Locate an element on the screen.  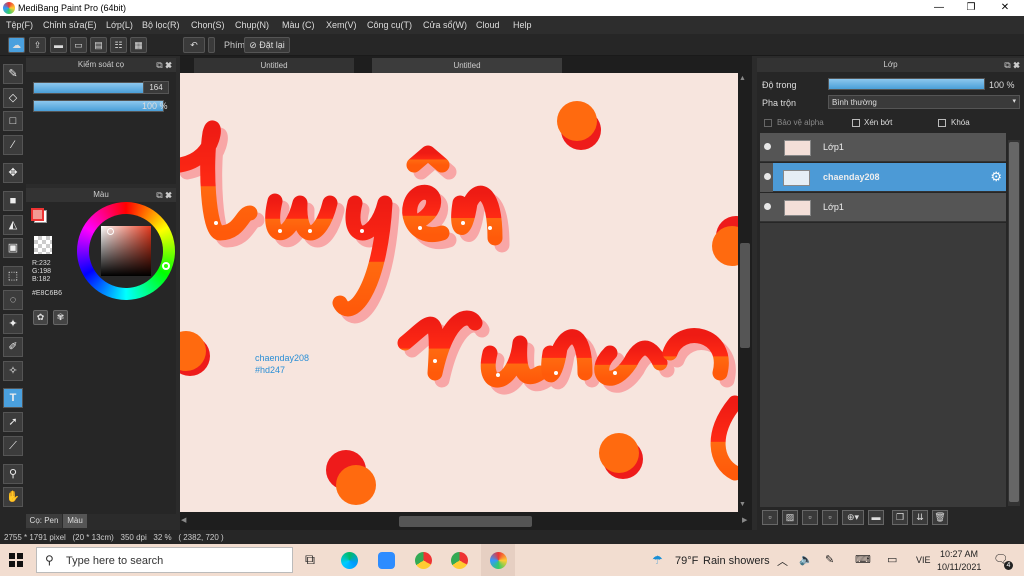
folder-icon: ▬ is located at coordinates (876, 517).